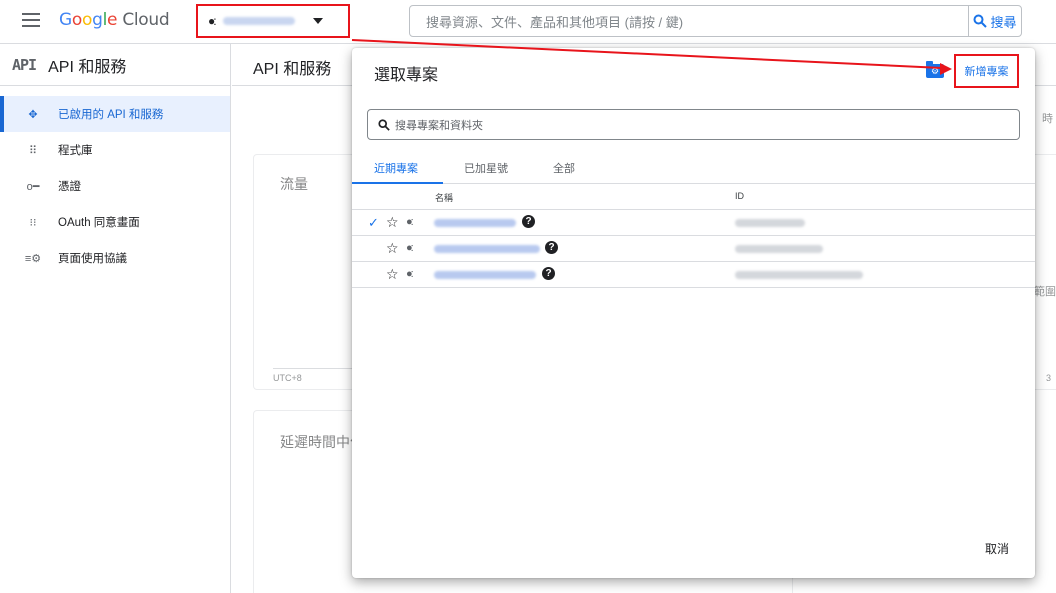 This screenshot has width=1056, height=593. I want to click on sidebar-item-enabled-apis: ✥ 已啟用的 API 和服務, so click(115, 114).